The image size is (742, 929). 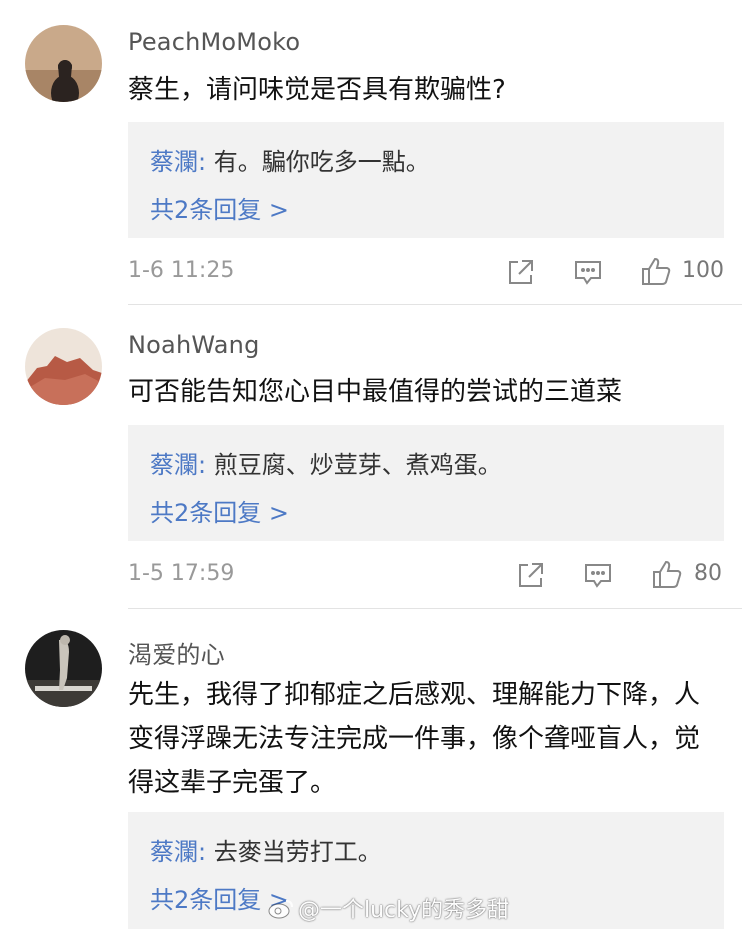 I want to click on timestamp: 1-5 17:59, so click(x=181, y=573).